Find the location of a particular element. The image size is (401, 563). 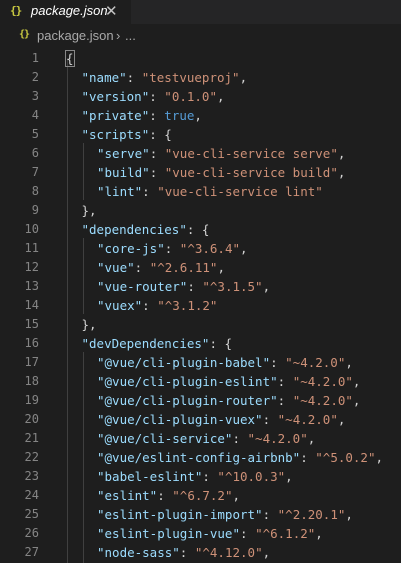

line-number: 16 is located at coordinates (31, 343).